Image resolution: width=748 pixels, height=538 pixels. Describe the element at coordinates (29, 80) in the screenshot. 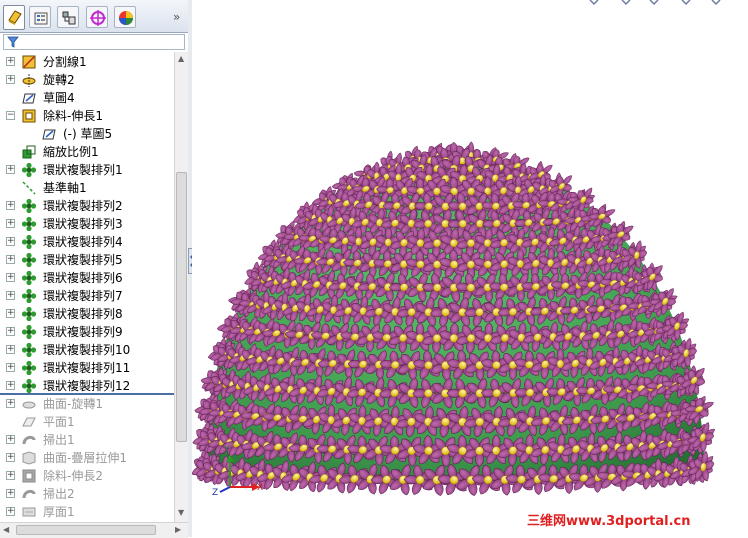

I see `revolve-icon` at that location.